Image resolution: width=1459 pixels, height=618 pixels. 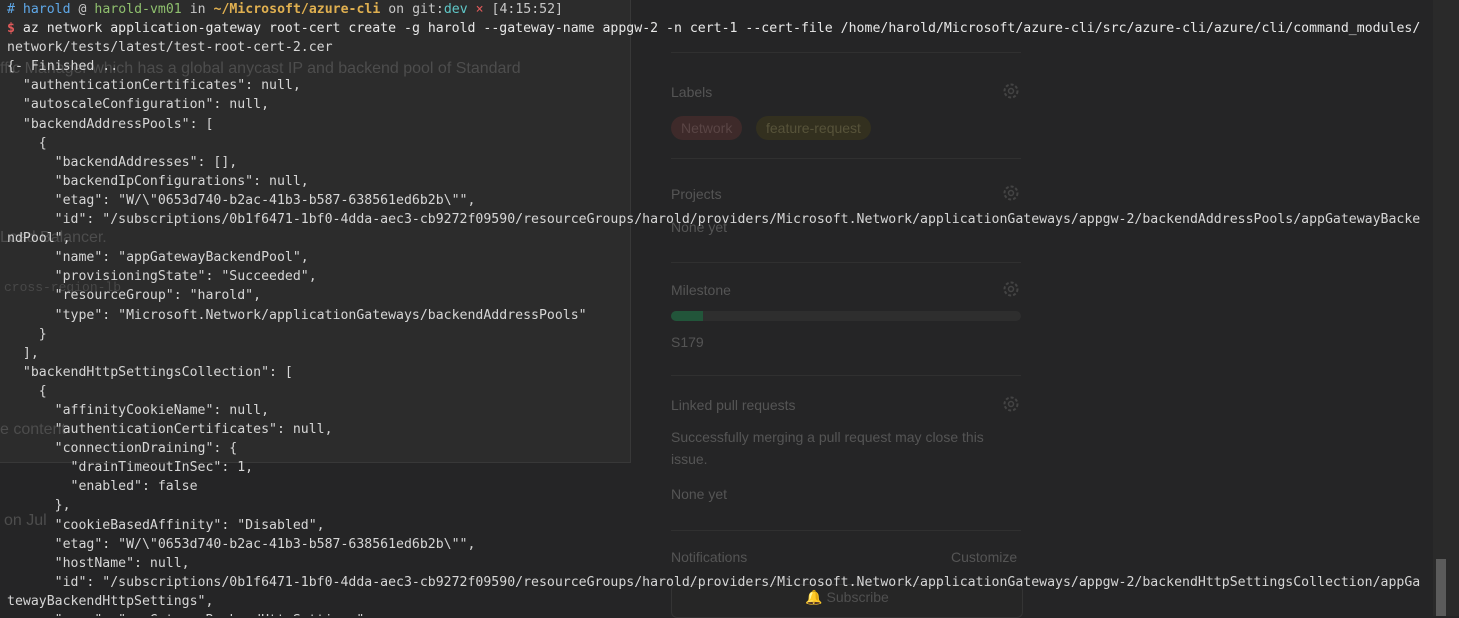 What do you see at coordinates (716, 613) in the screenshot?
I see `output-line: "name": "appGatewayBackendHttpSettings",` at bounding box center [716, 613].